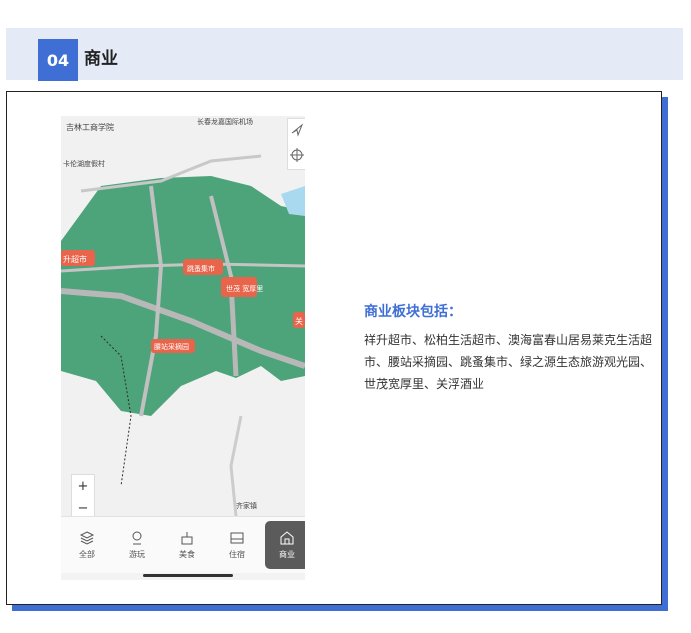  I want to click on bottom-tab-bar: 全部 游玩 美食 住宿 商业, so click(183, 544).